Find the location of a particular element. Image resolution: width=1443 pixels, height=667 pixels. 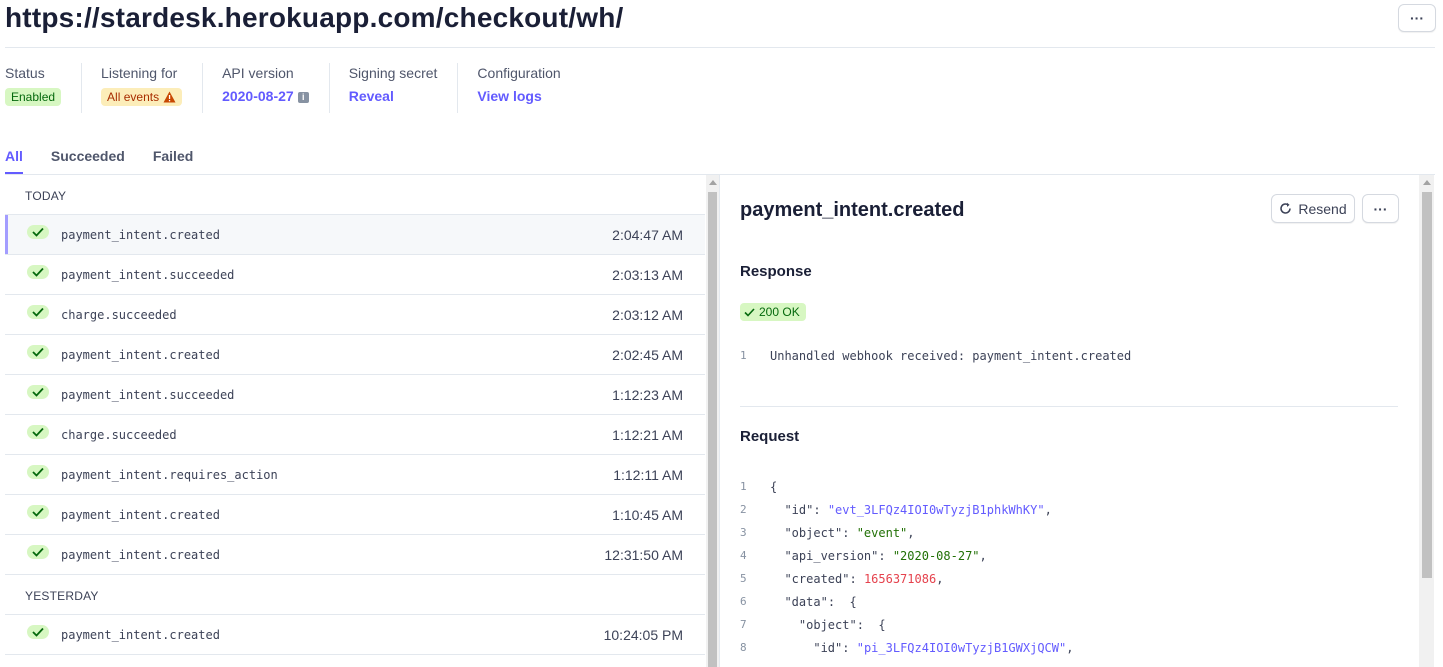

detail-more-button: ··· is located at coordinates (1380, 208).